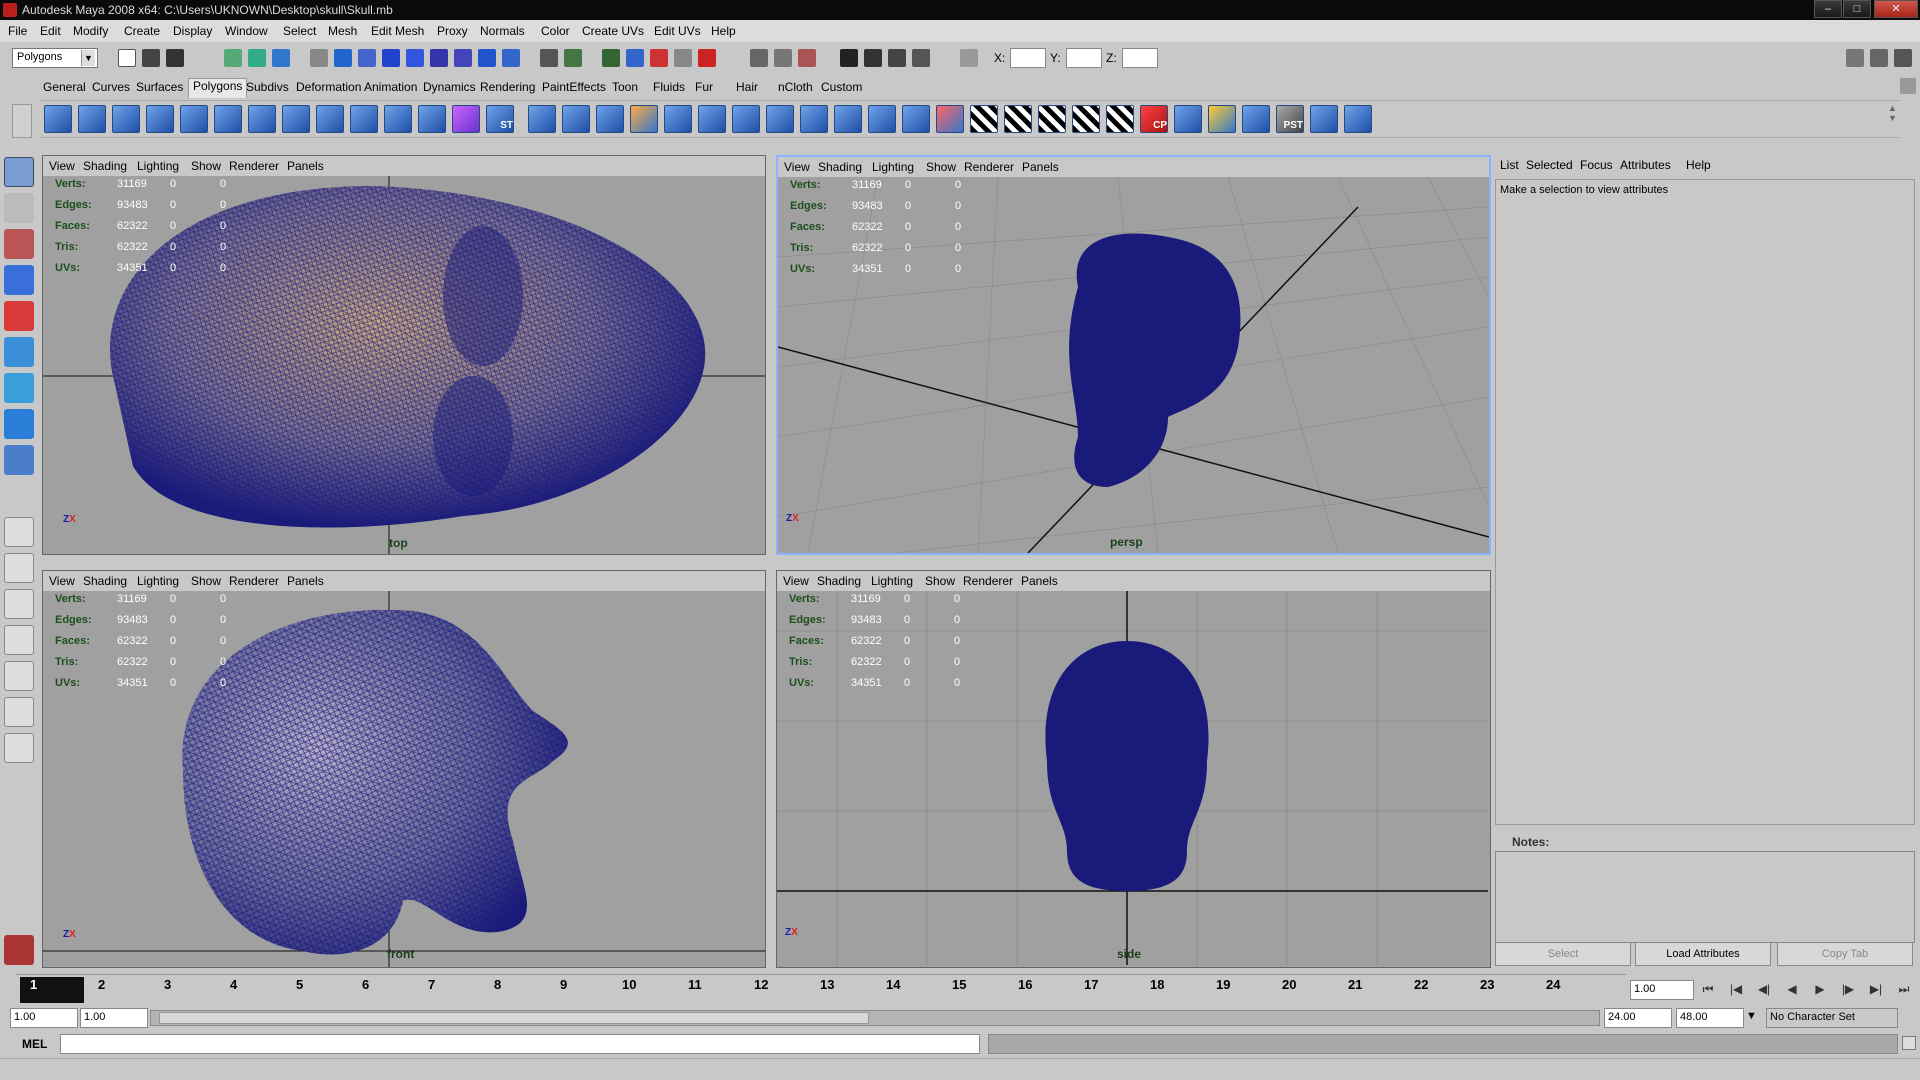  I want to click on outliner-persp-graph-layout-icon, so click(19, 712).